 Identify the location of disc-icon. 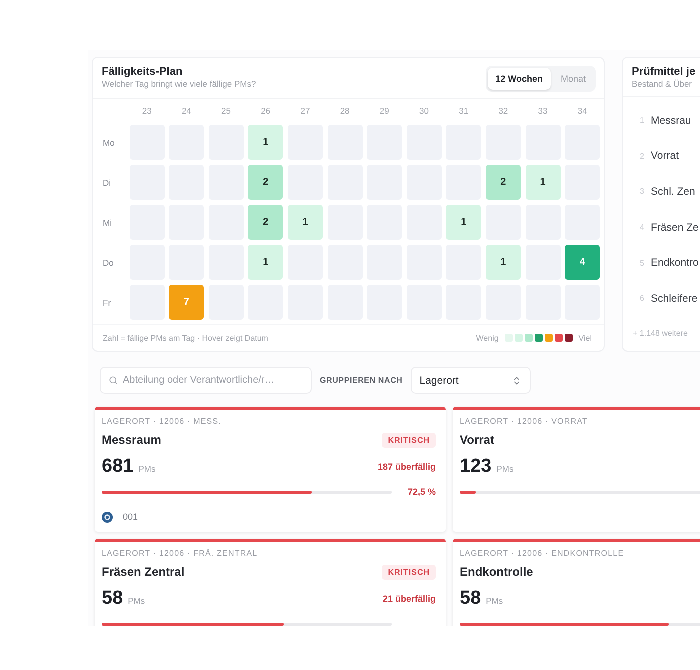
(107, 517).